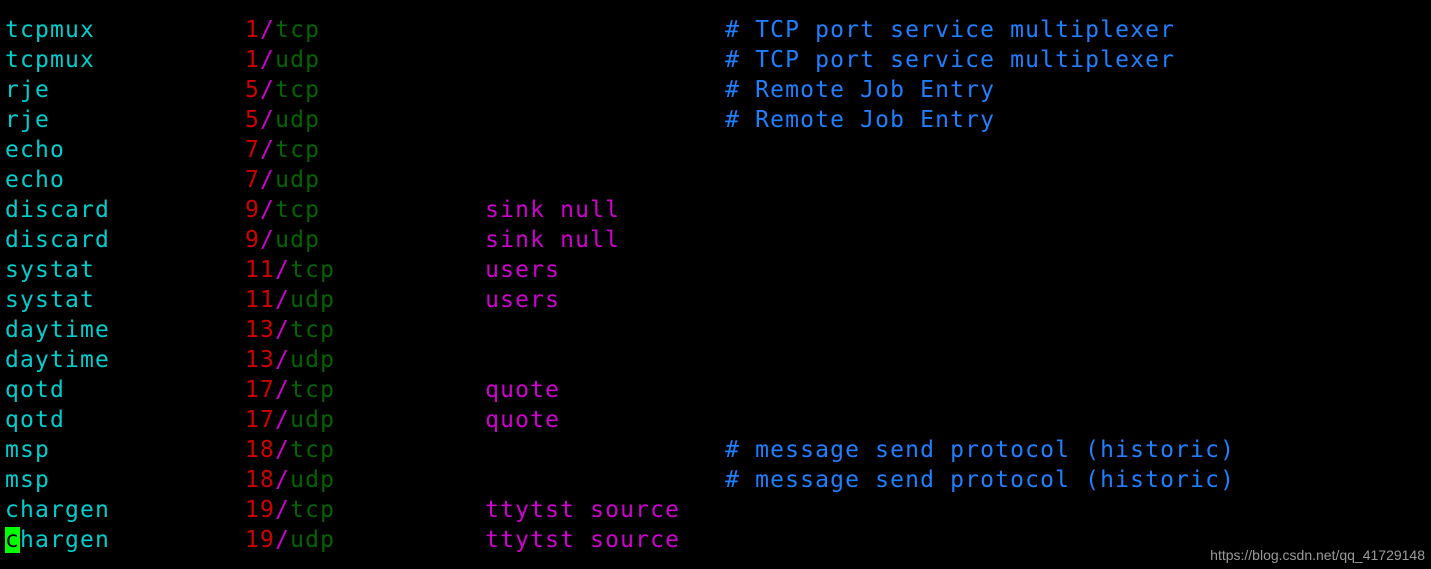 This screenshot has height=569, width=1431. What do you see at coordinates (718, 210) in the screenshot?
I see `terminal-line: discard 9/tcp sink null` at bounding box center [718, 210].